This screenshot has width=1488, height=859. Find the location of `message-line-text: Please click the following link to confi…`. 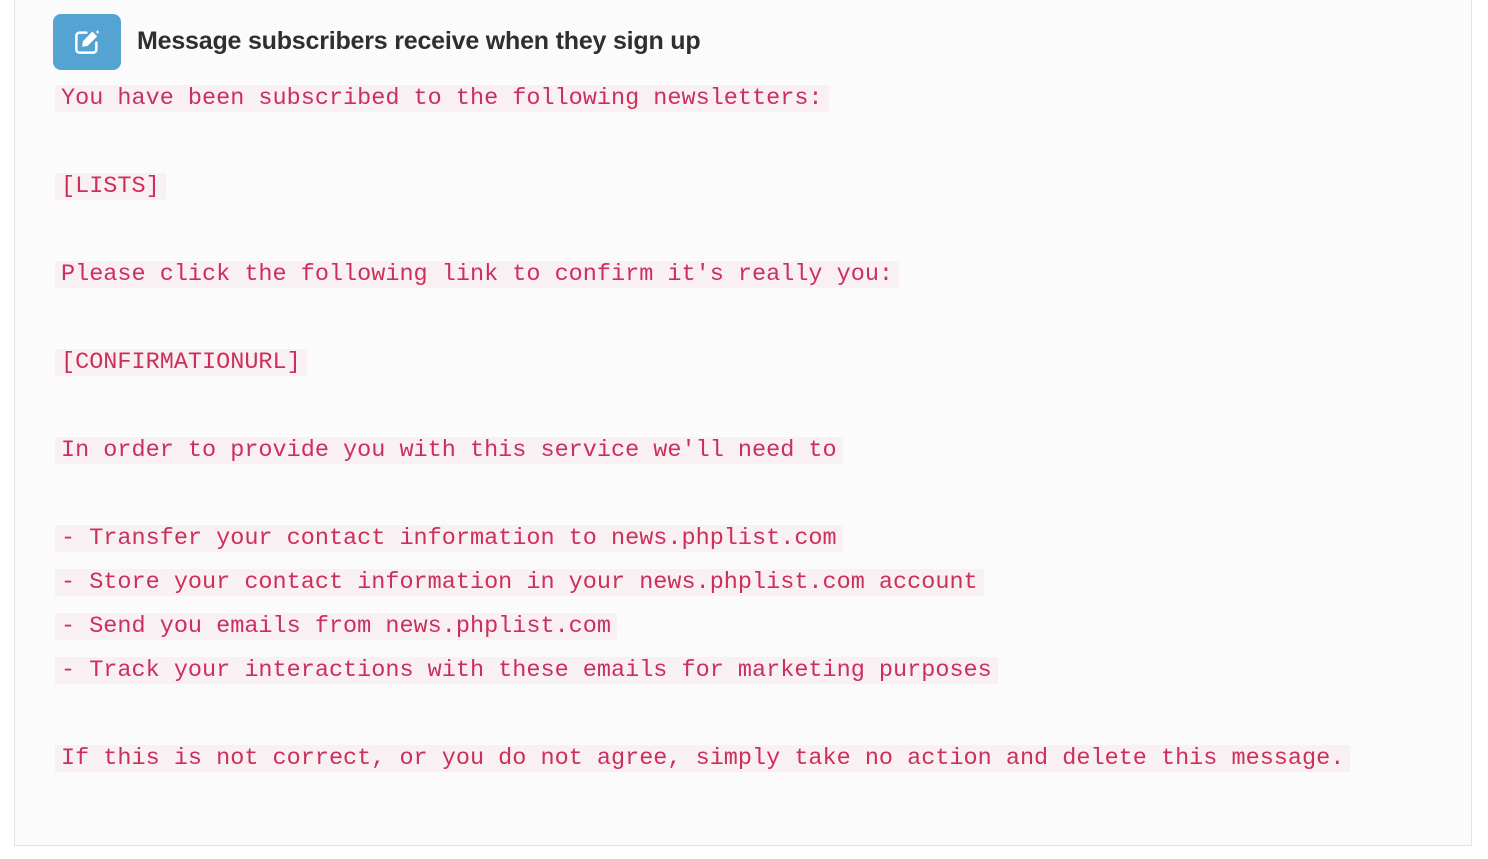

message-line-text: Please click the following link to confi… is located at coordinates (477, 274).